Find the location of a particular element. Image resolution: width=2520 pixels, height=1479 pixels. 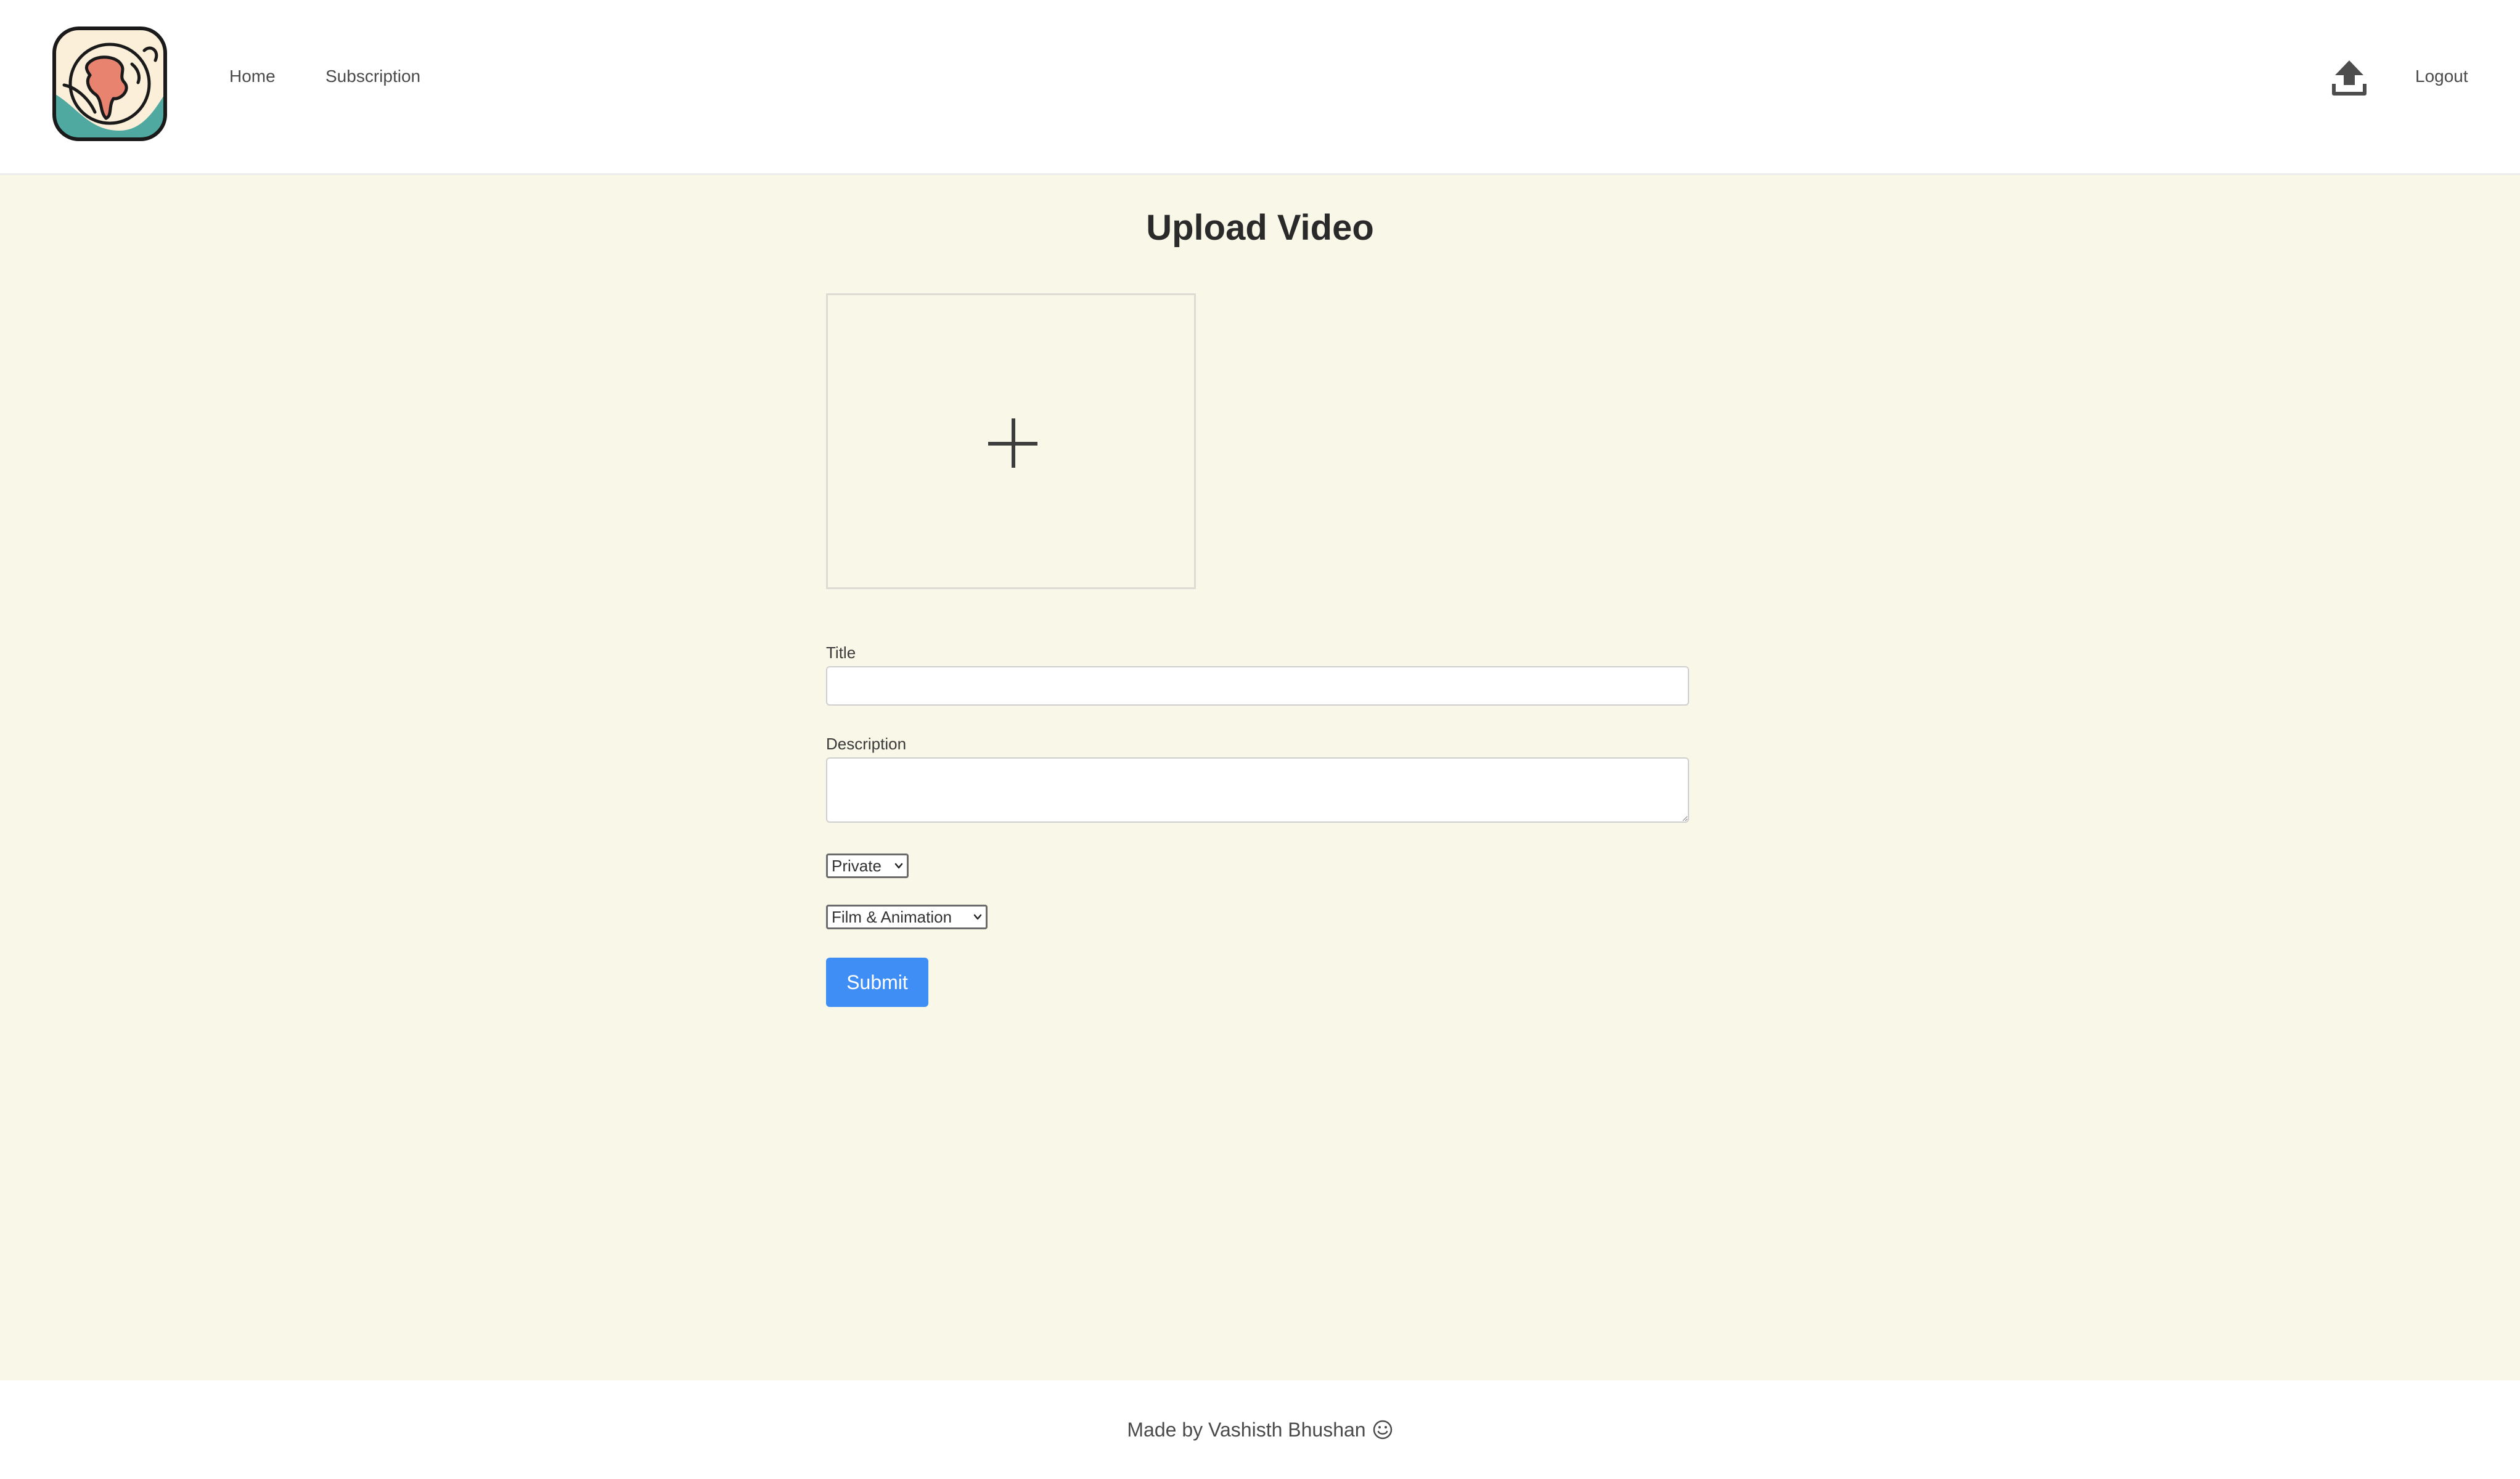

upload-button is located at coordinates (2349, 78).